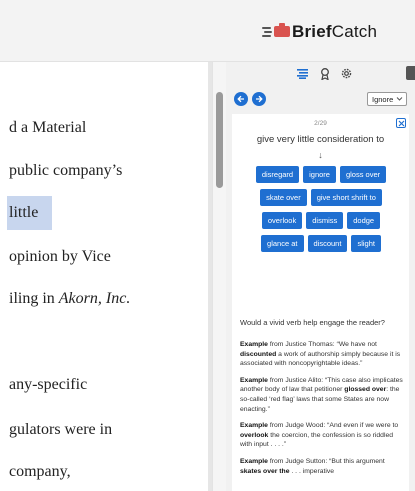  Describe the element at coordinates (320, 139) in the screenshot. I see `flagged-phrase: give very little consideration to` at that location.